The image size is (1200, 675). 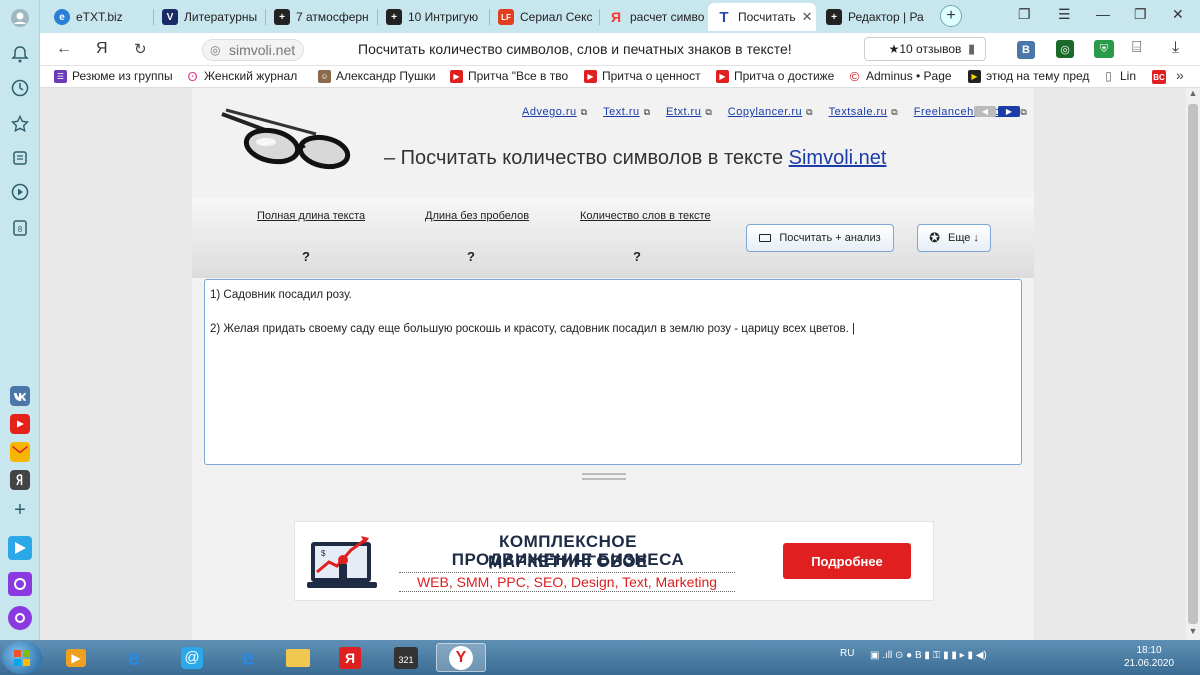 I want to click on word-count-label: Количество слов в тексте, so click(x=645, y=216).